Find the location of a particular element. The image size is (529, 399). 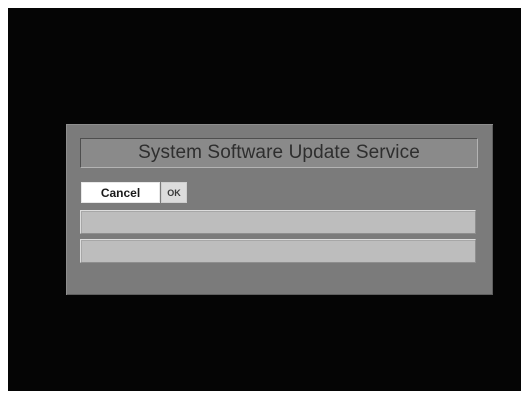

dialog-title: System Software Update Service is located at coordinates (279, 152).